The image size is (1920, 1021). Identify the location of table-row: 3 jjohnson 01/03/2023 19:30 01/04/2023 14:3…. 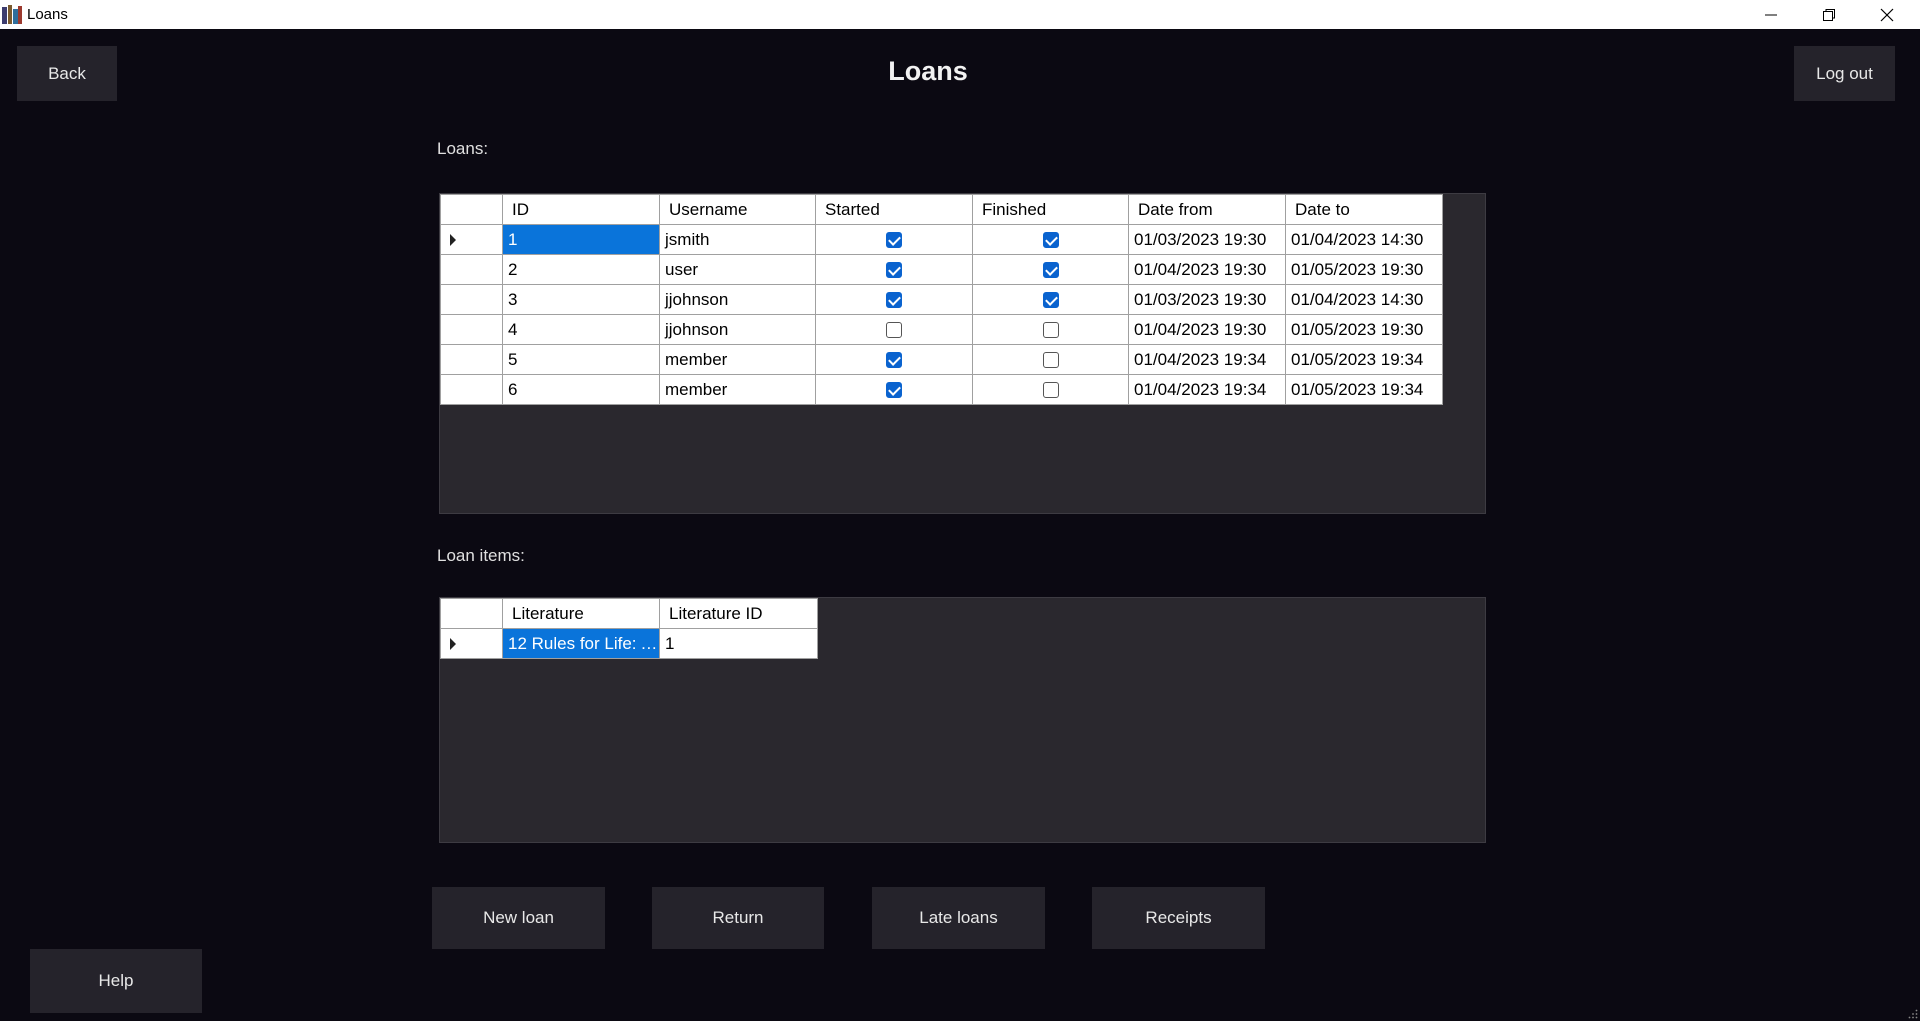
(941, 299).